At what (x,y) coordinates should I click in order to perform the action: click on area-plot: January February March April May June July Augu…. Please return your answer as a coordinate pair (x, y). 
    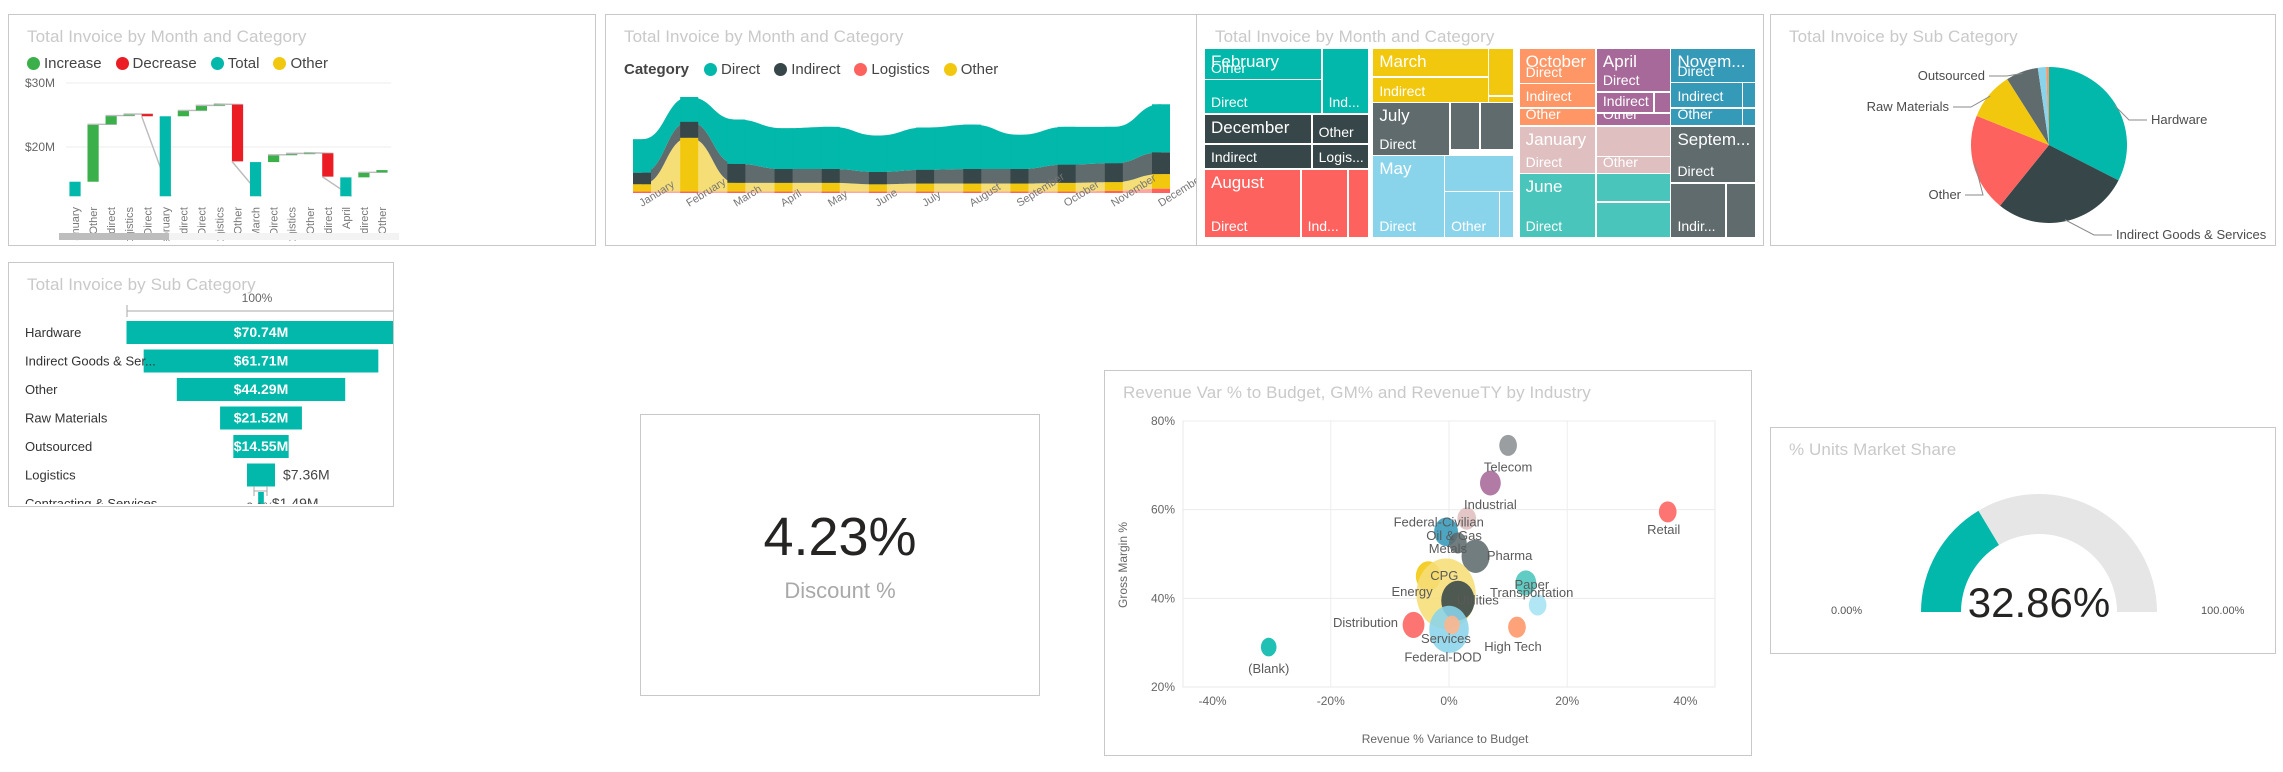
    Looking at the image, I should click on (905, 165).